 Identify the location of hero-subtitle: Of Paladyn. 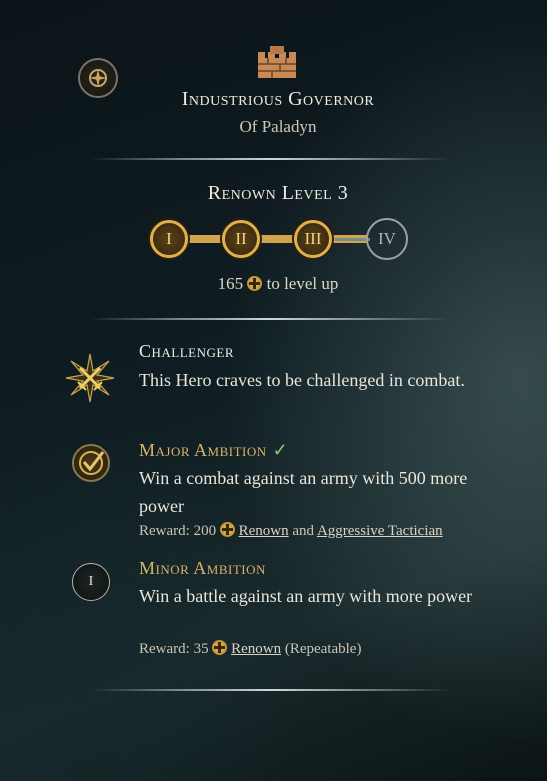
(278, 126).